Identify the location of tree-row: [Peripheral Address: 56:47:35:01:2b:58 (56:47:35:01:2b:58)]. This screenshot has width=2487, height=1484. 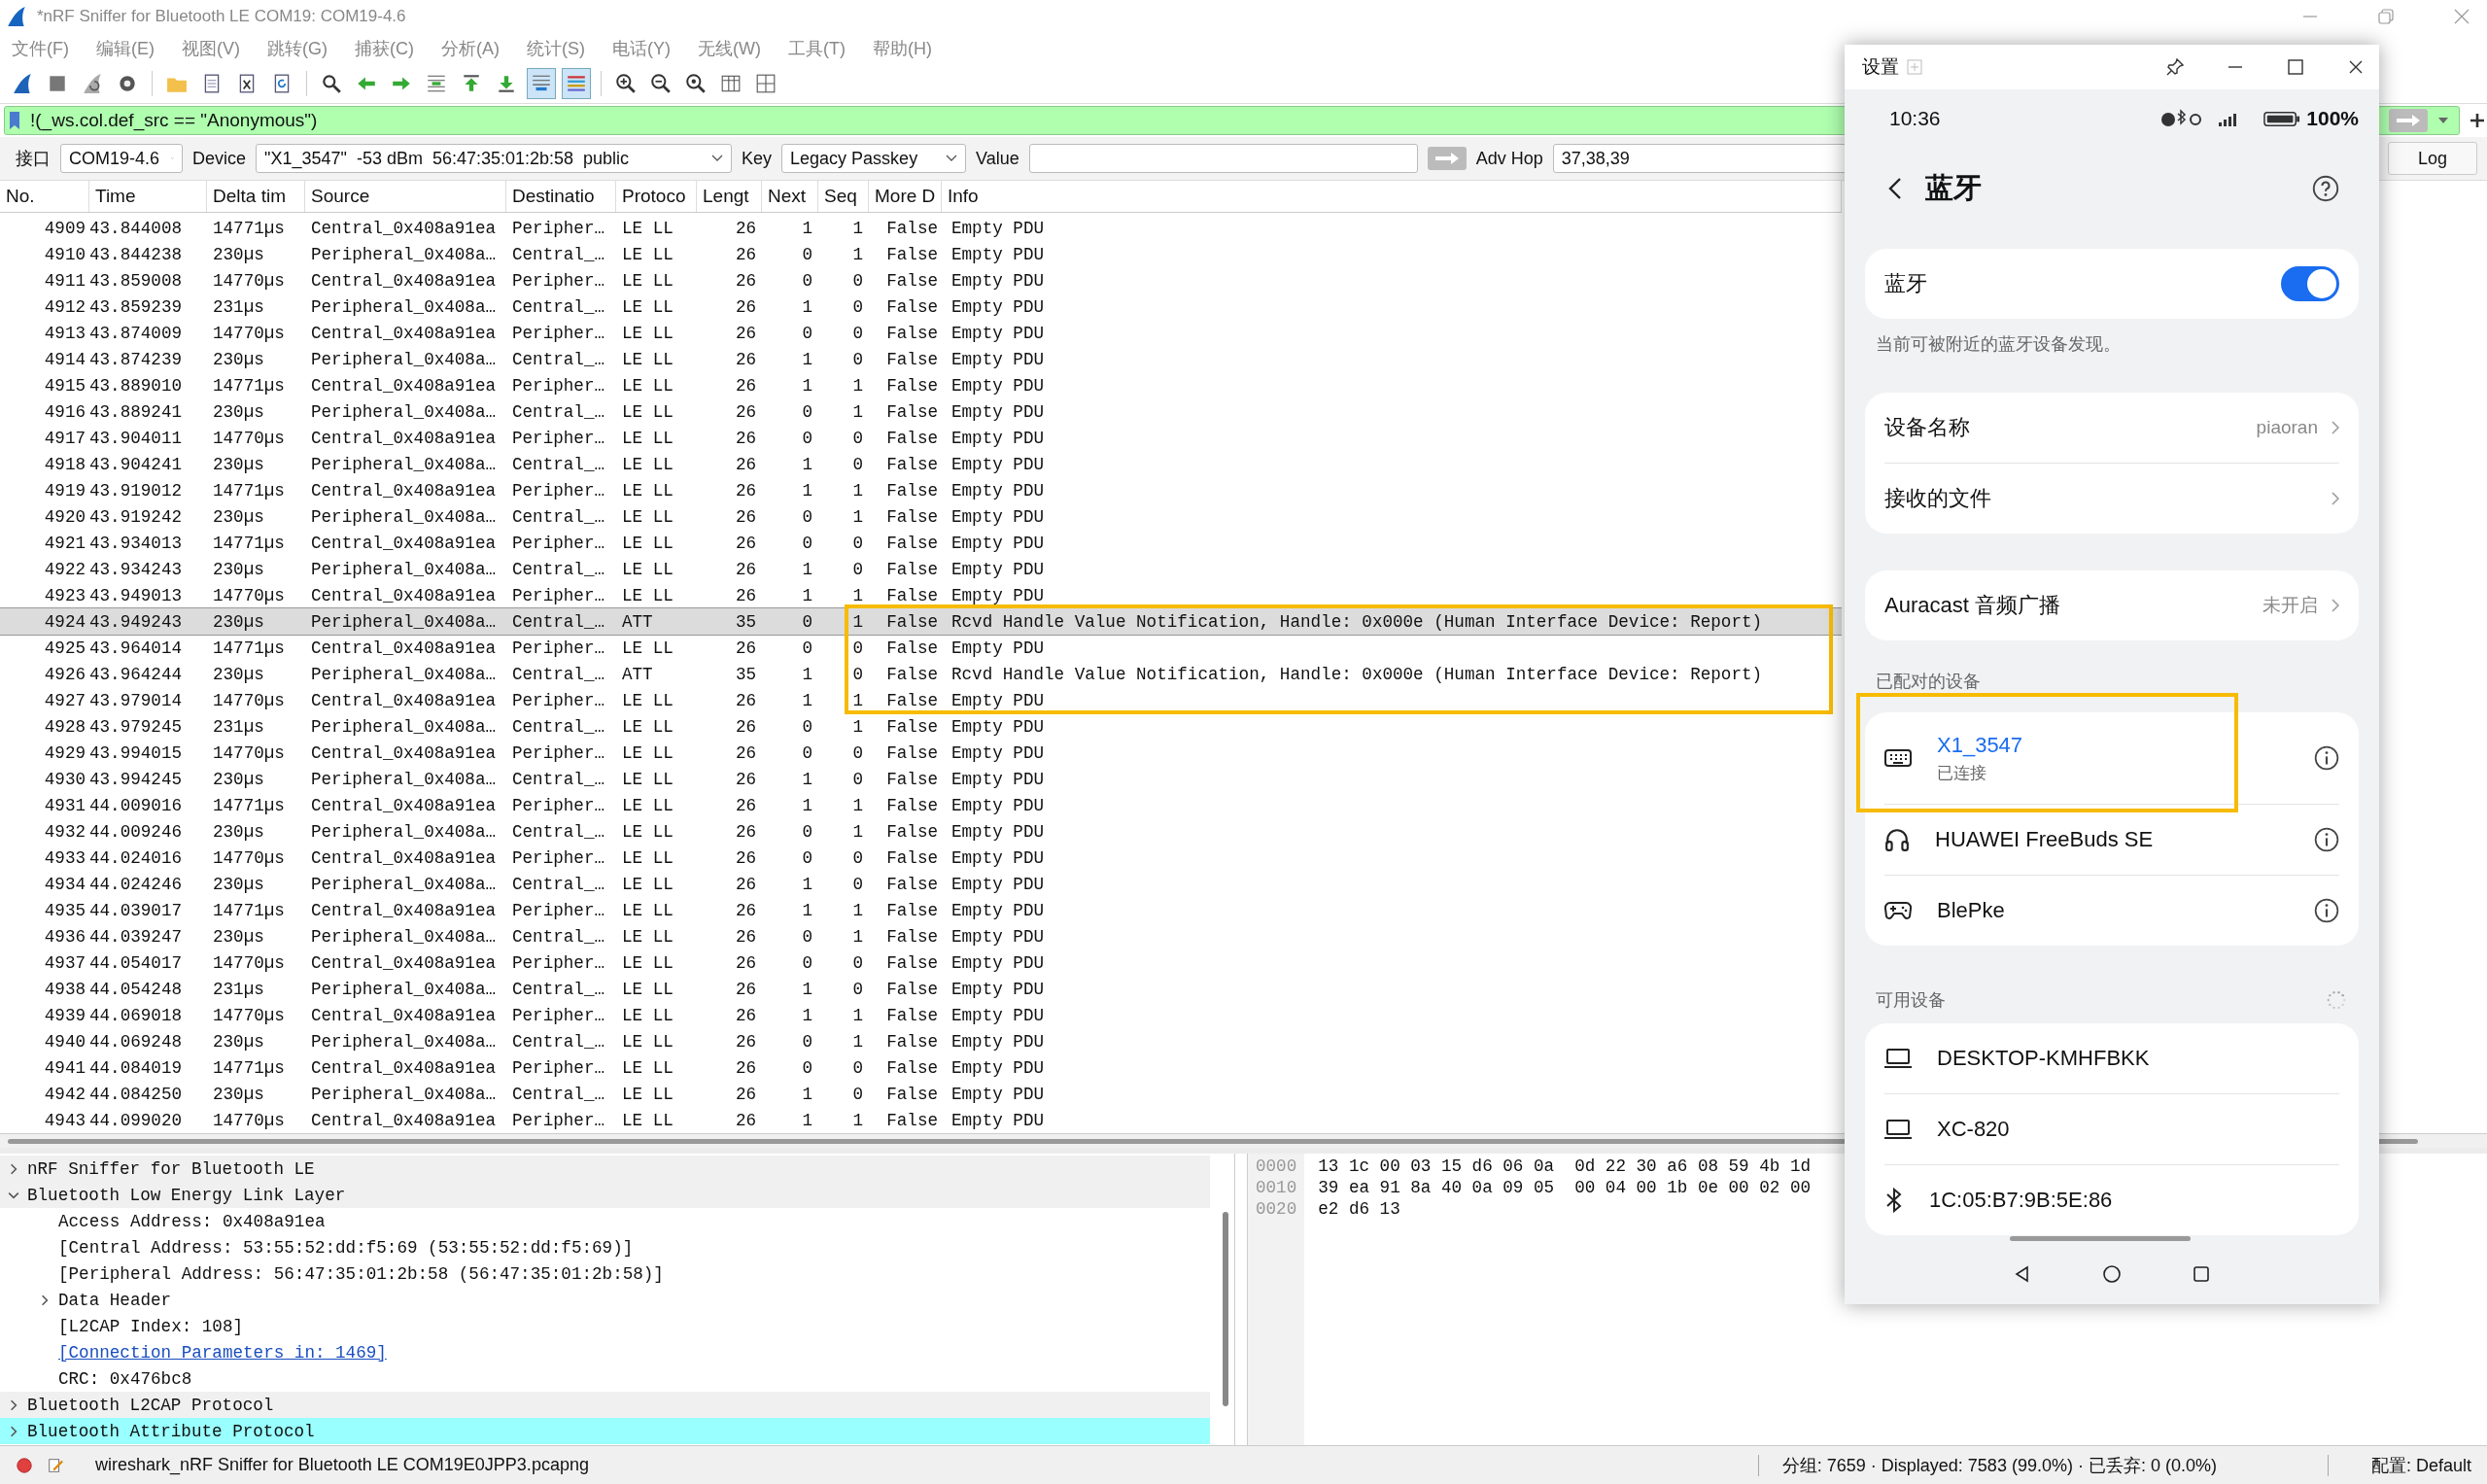
(605, 1273).